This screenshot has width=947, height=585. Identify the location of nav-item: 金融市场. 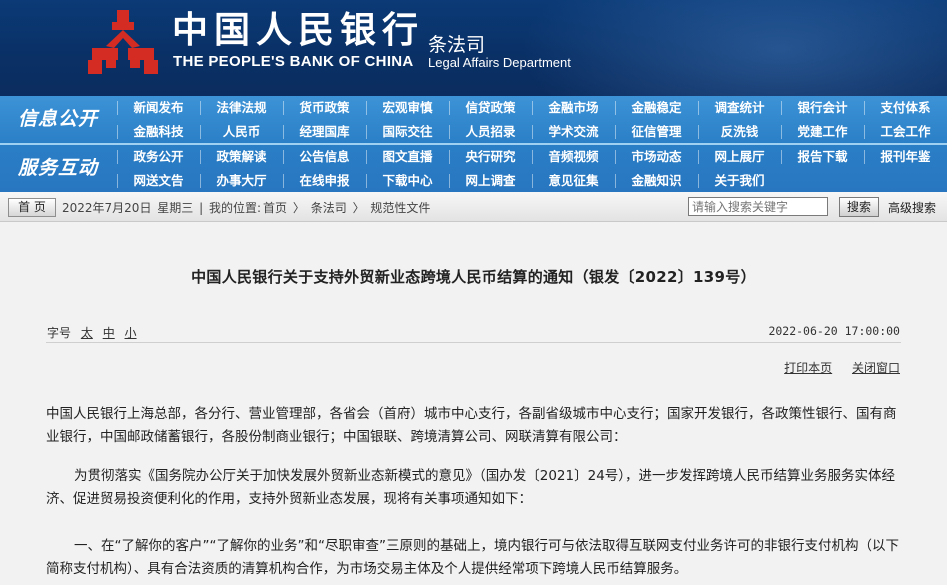
(573, 108).